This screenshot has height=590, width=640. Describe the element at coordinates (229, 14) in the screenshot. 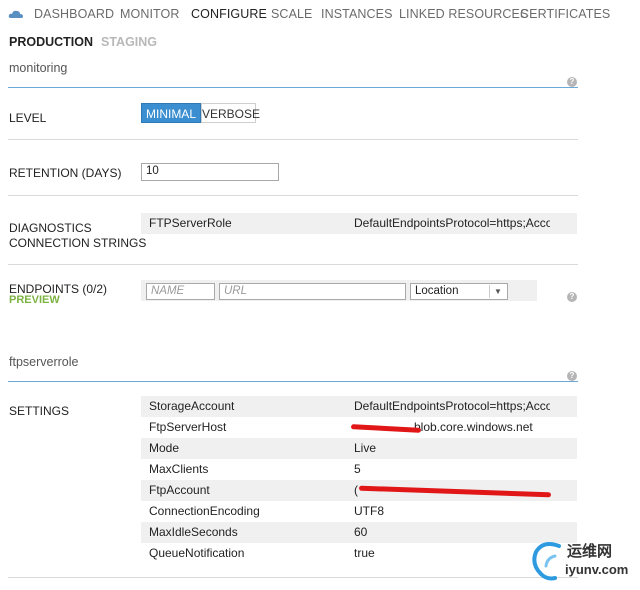

I see `nav-configure: CONFIGURE` at that location.